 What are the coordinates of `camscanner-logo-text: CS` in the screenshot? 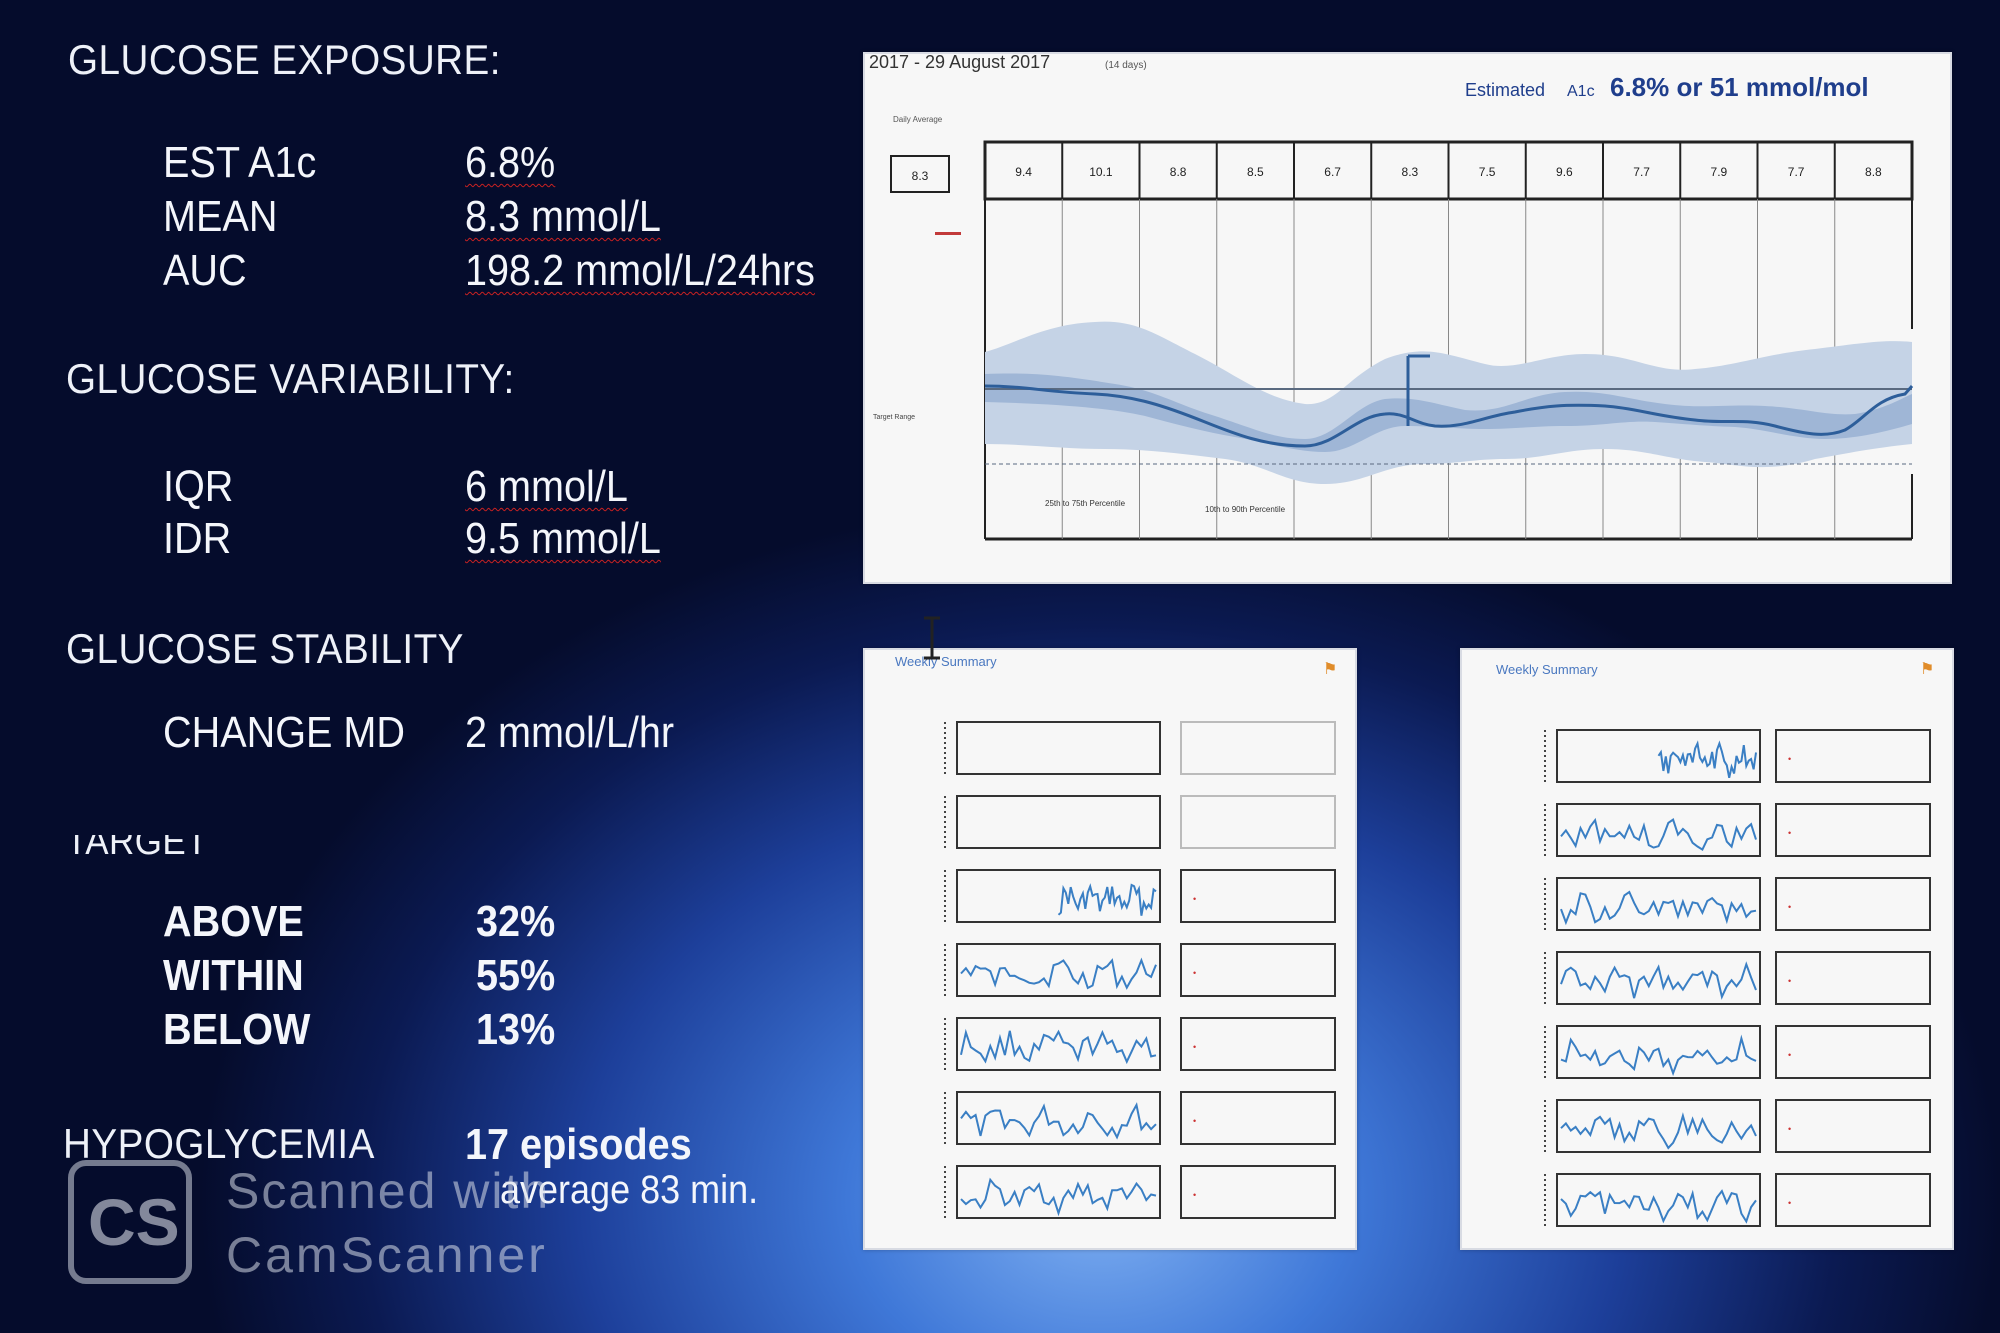 It's located at (134, 1222).